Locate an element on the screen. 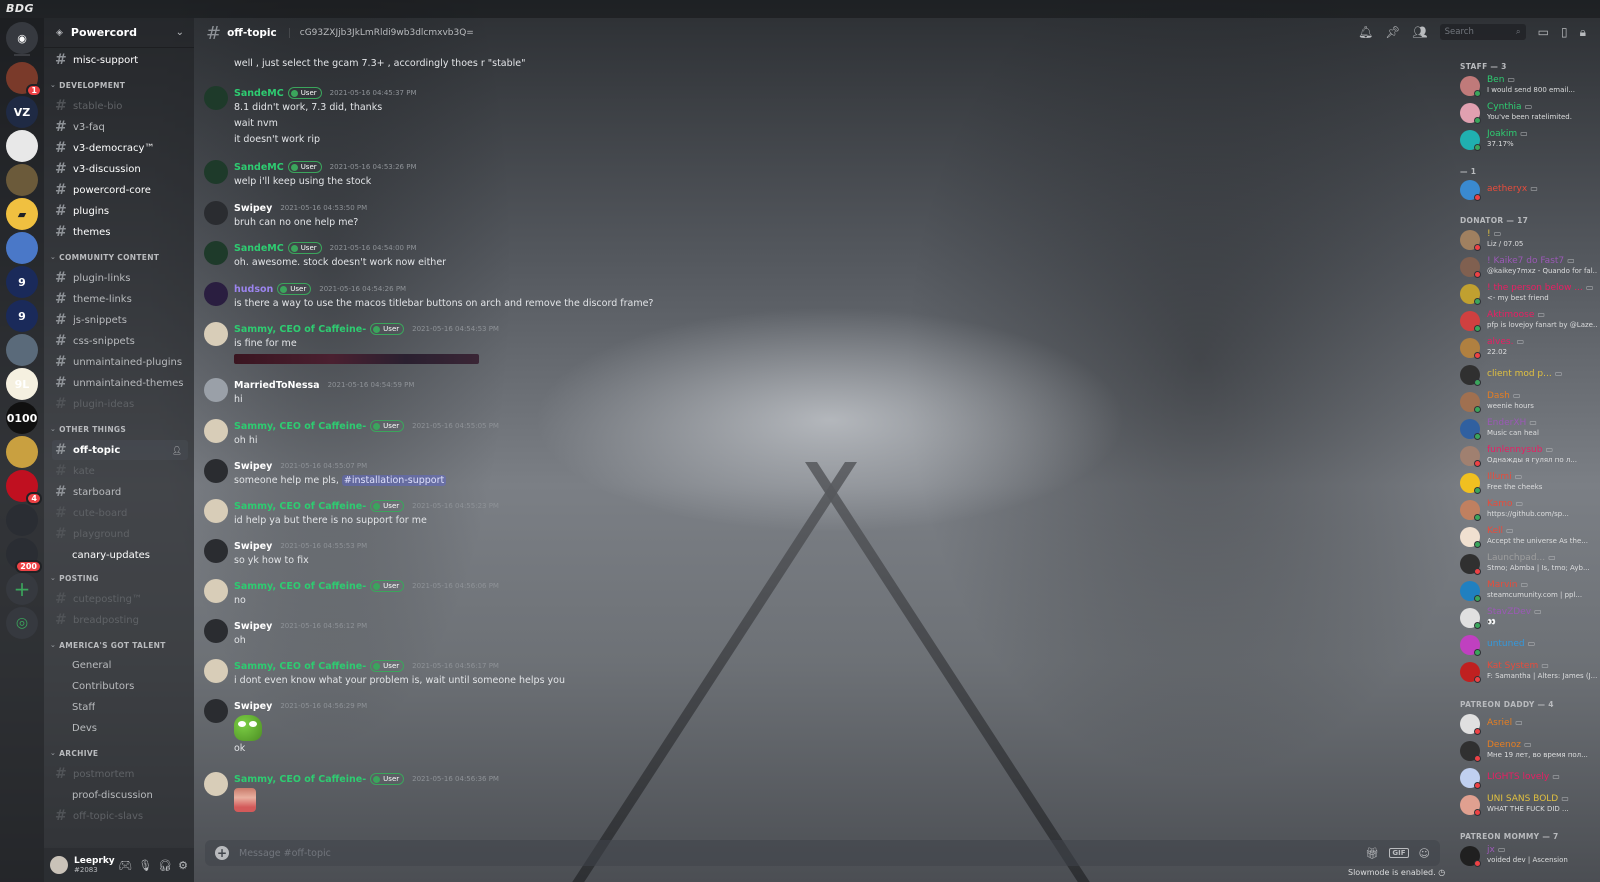 This screenshot has width=1600, height=882. message-author: hudson is located at coordinates (253, 289).